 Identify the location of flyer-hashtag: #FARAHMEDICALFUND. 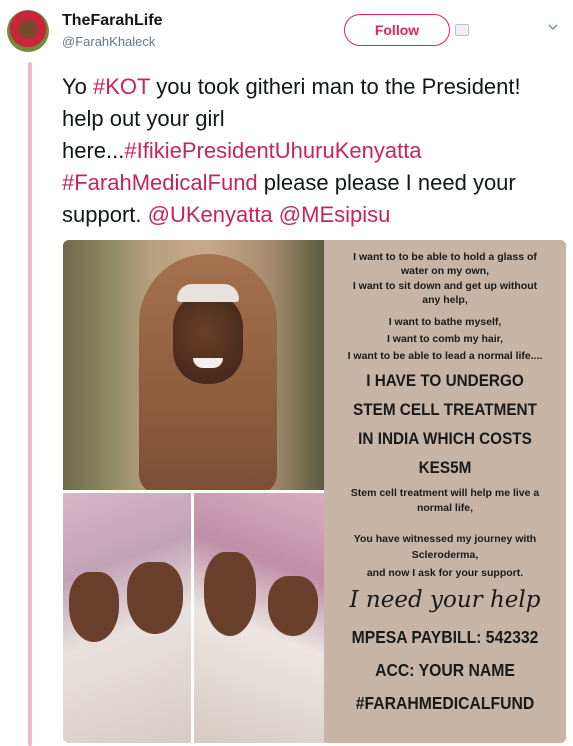
(445, 703).